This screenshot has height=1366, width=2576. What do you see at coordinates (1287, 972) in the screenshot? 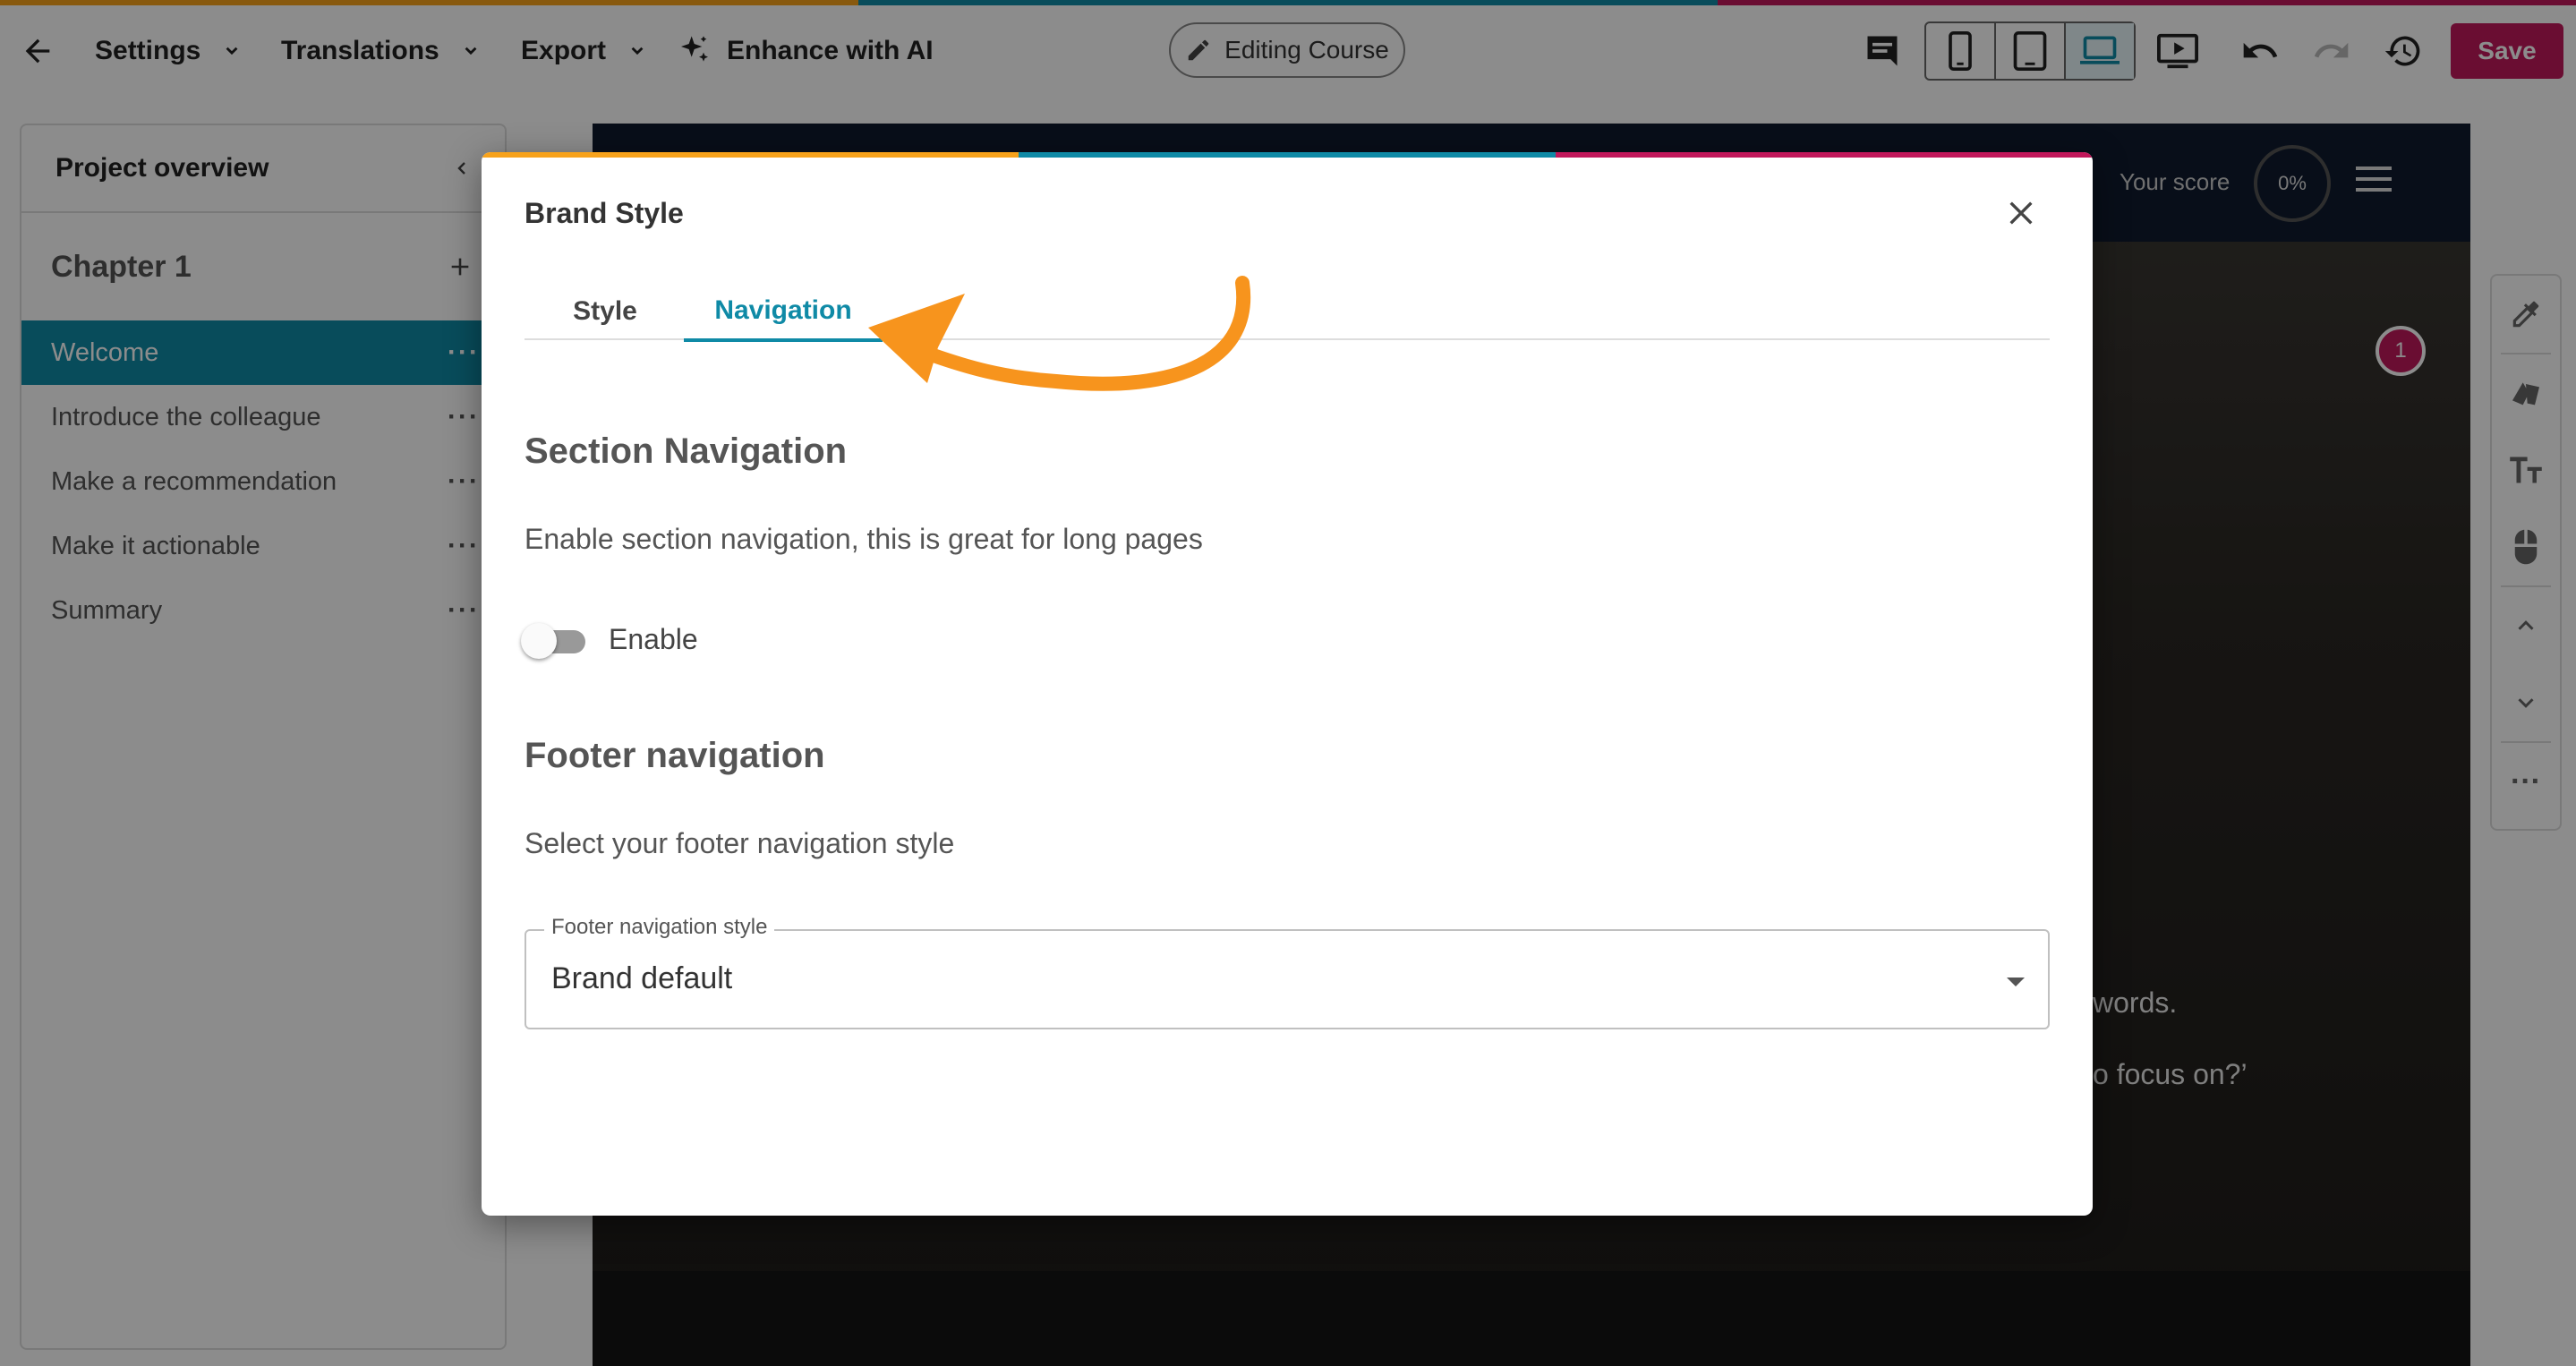
I see `footer-navigation-select: Footer navigation style Brand default` at bounding box center [1287, 972].